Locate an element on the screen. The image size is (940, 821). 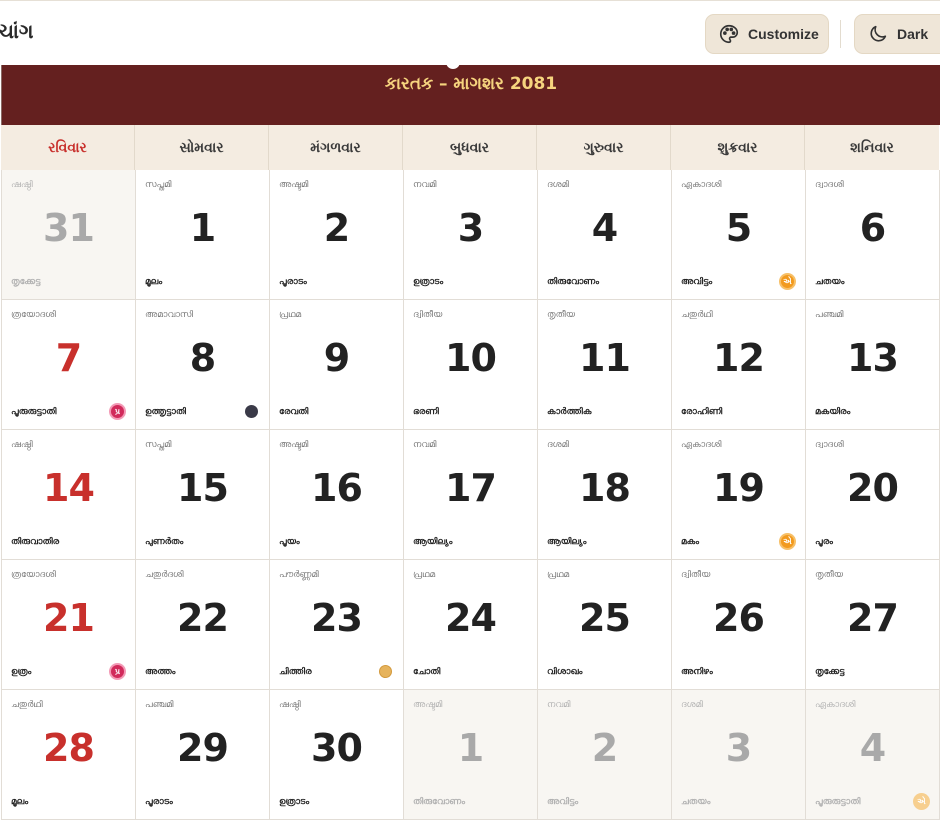
day-cell: നവമി 3 ഉത്രാടം is located at coordinates (471, 235).